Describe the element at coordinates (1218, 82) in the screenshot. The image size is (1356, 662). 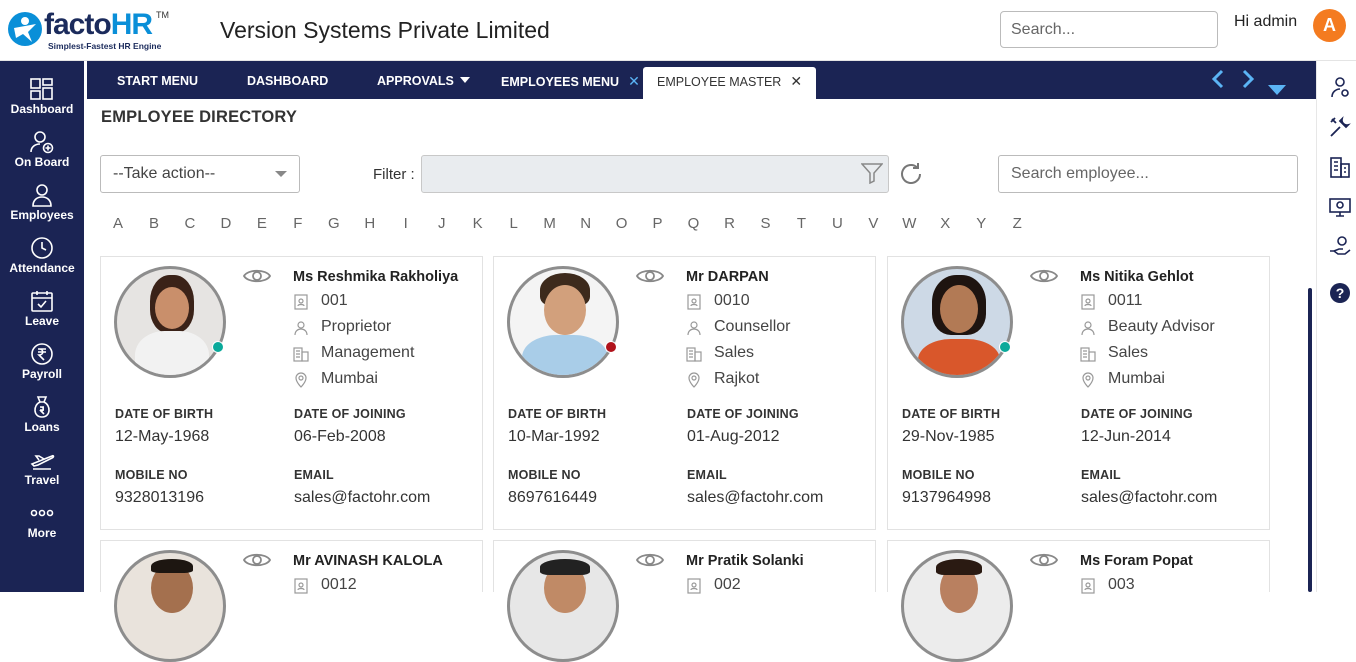
I see `chevron-left-icon` at that location.